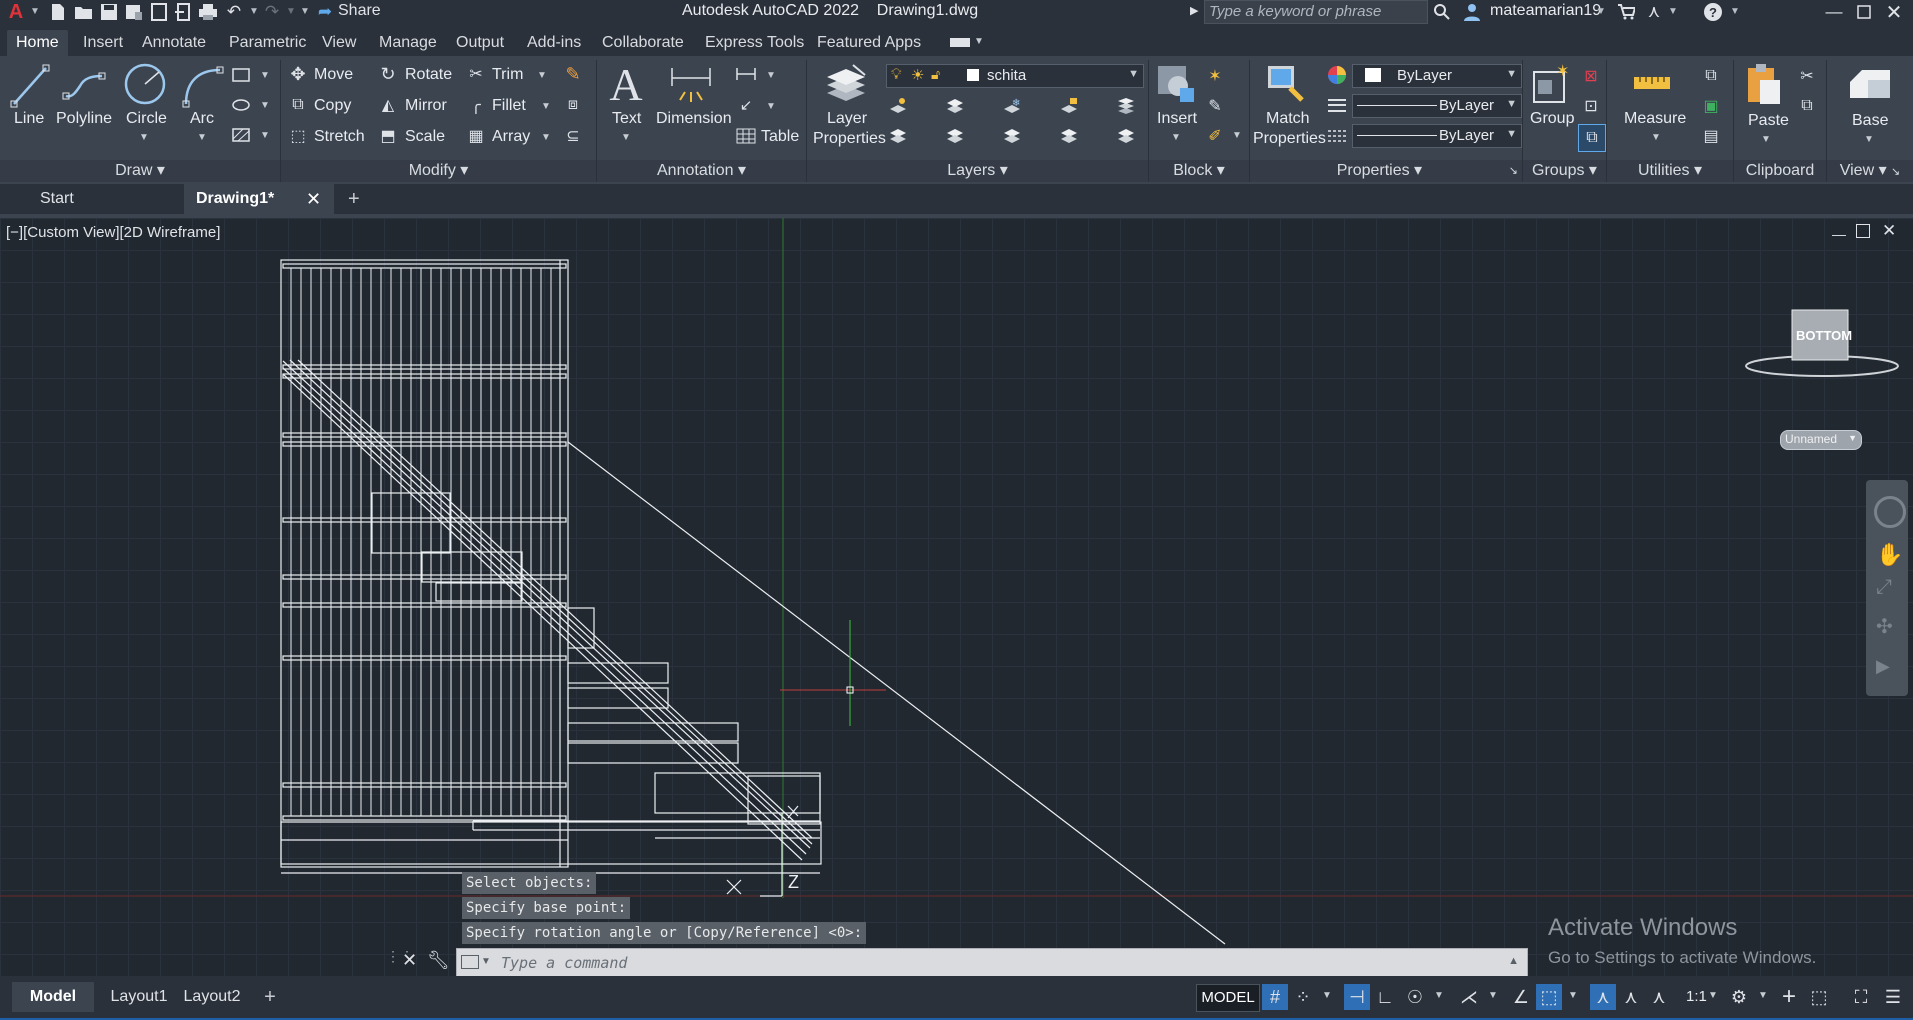 The height and width of the screenshot is (1020, 1913). What do you see at coordinates (400, 962) in the screenshot?
I see `command-line-grip-icon: ⋮⋮` at bounding box center [400, 962].